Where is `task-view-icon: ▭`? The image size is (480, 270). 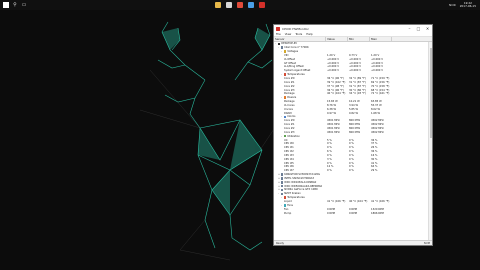 task-view-icon: ▭ is located at coordinates (24, 5).